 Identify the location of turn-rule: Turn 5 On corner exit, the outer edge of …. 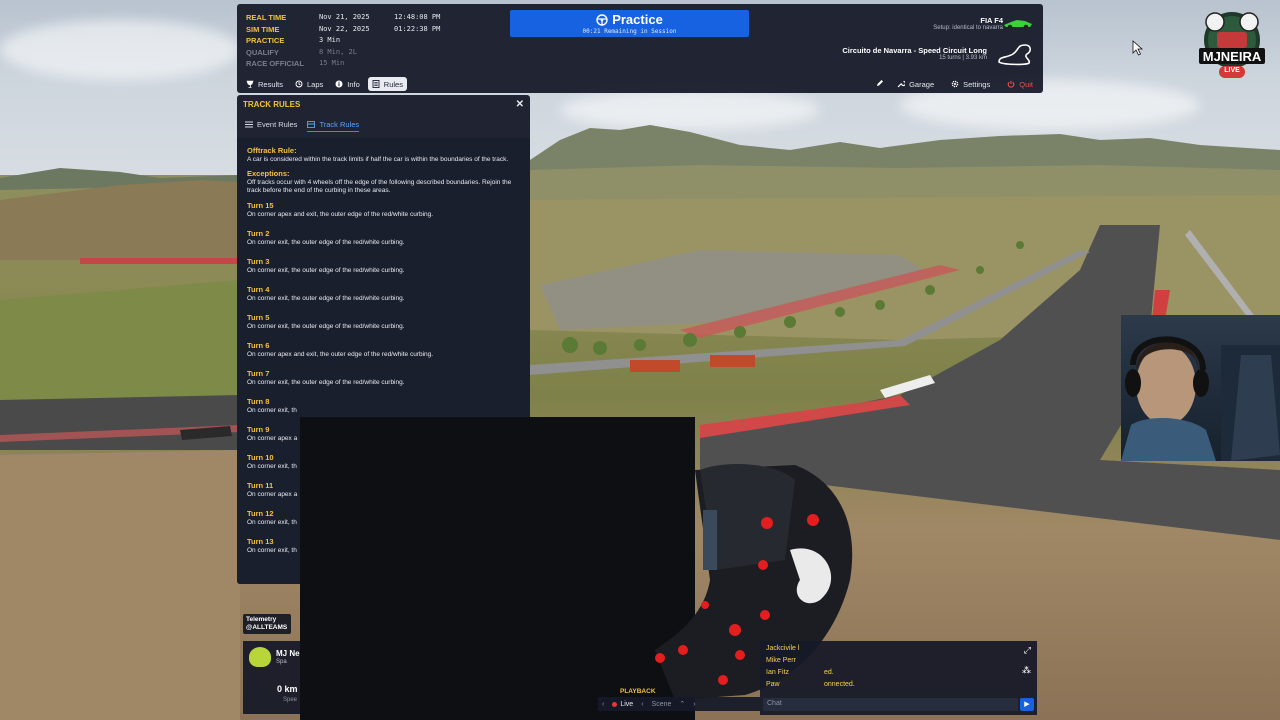
(383, 327).